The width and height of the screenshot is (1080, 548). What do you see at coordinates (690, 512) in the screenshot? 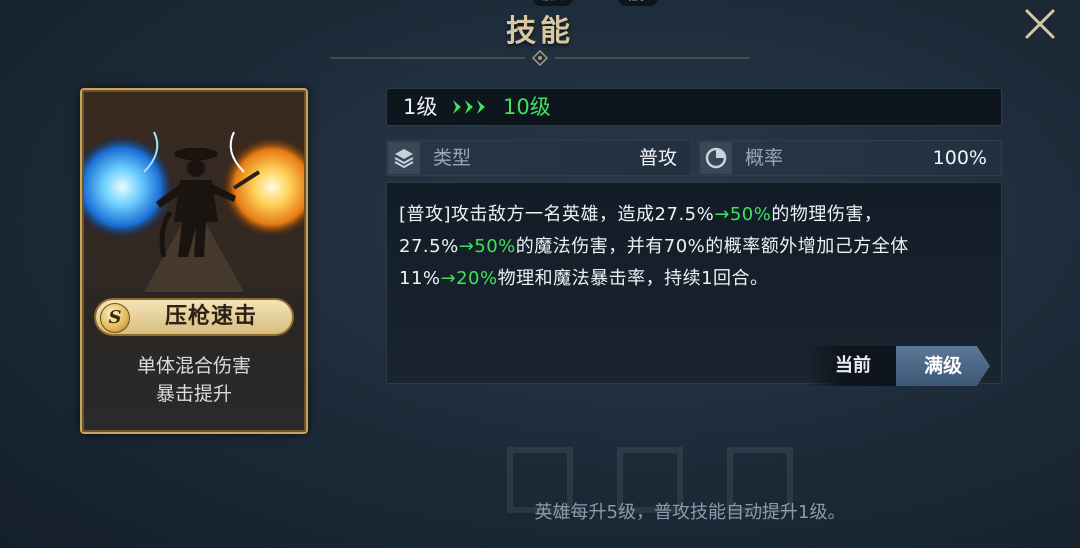
I see `footer-note: 英雄每升5级，普攻技能自动提升1级。` at bounding box center [690, 512].